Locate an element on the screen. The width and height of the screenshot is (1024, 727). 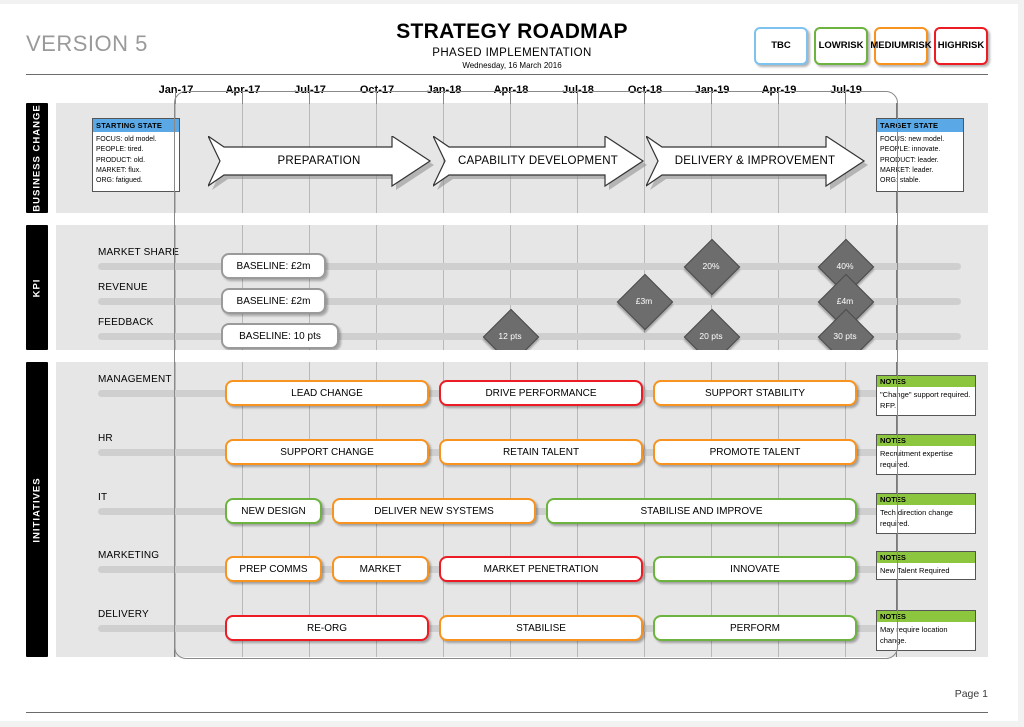
kpi-baseline-pill: BASELINE: 10 pts is located at coordinates (280, 336).